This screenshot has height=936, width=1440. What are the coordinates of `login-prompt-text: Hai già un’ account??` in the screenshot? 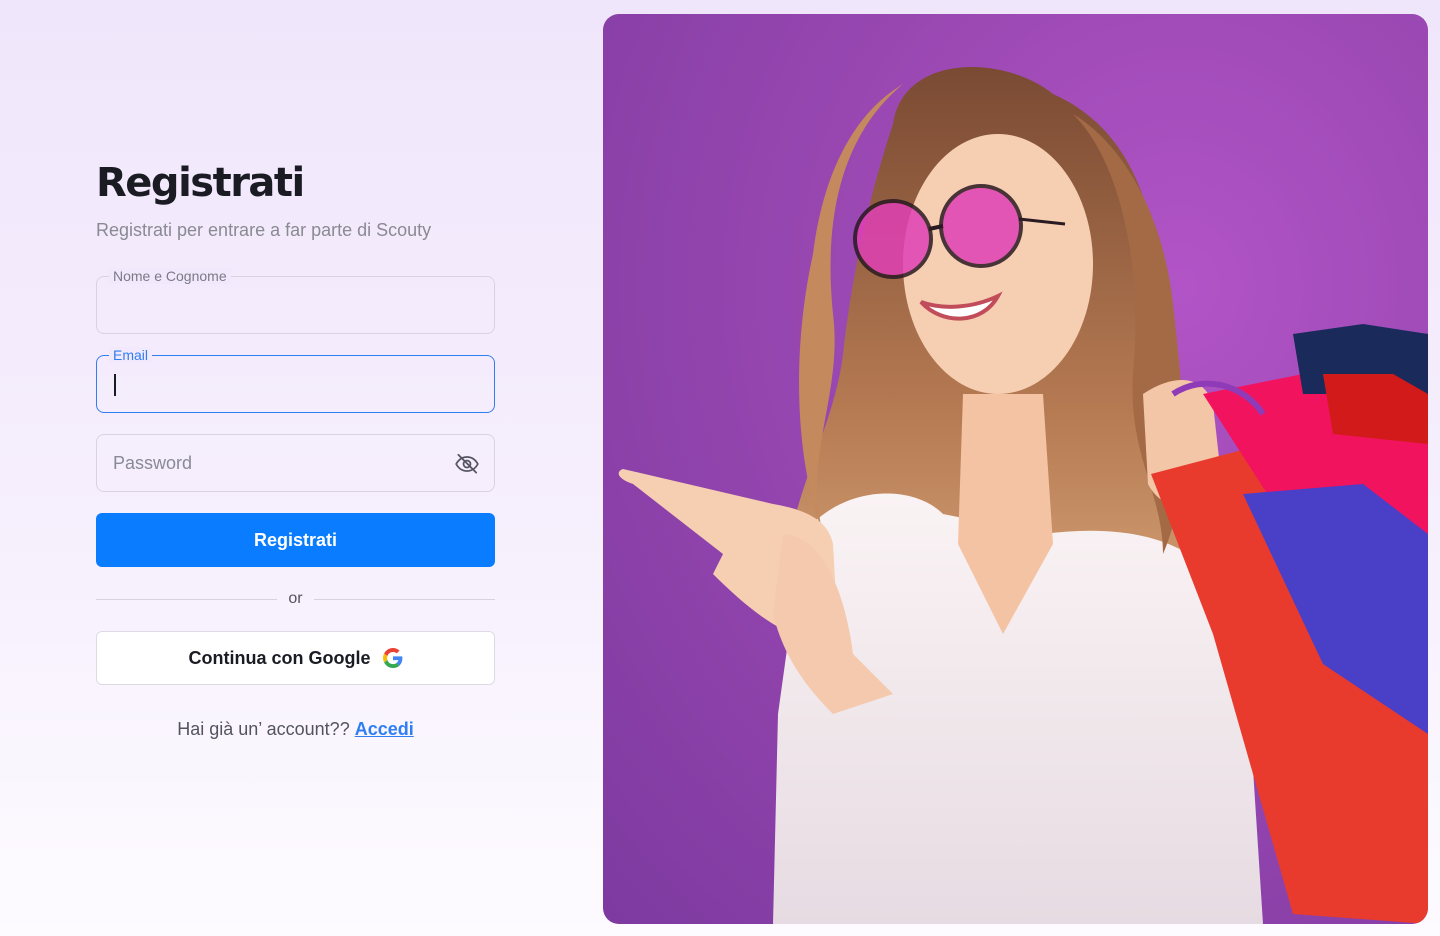 It's located at (263, 729).